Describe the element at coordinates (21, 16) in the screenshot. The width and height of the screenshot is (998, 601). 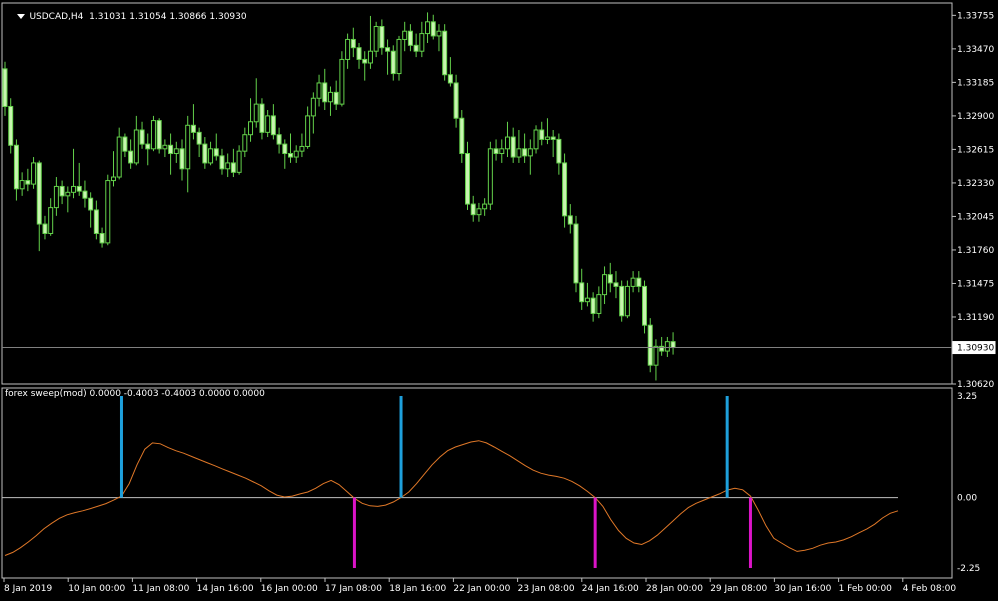
I see `dropdown-triangle-icon` at that location.